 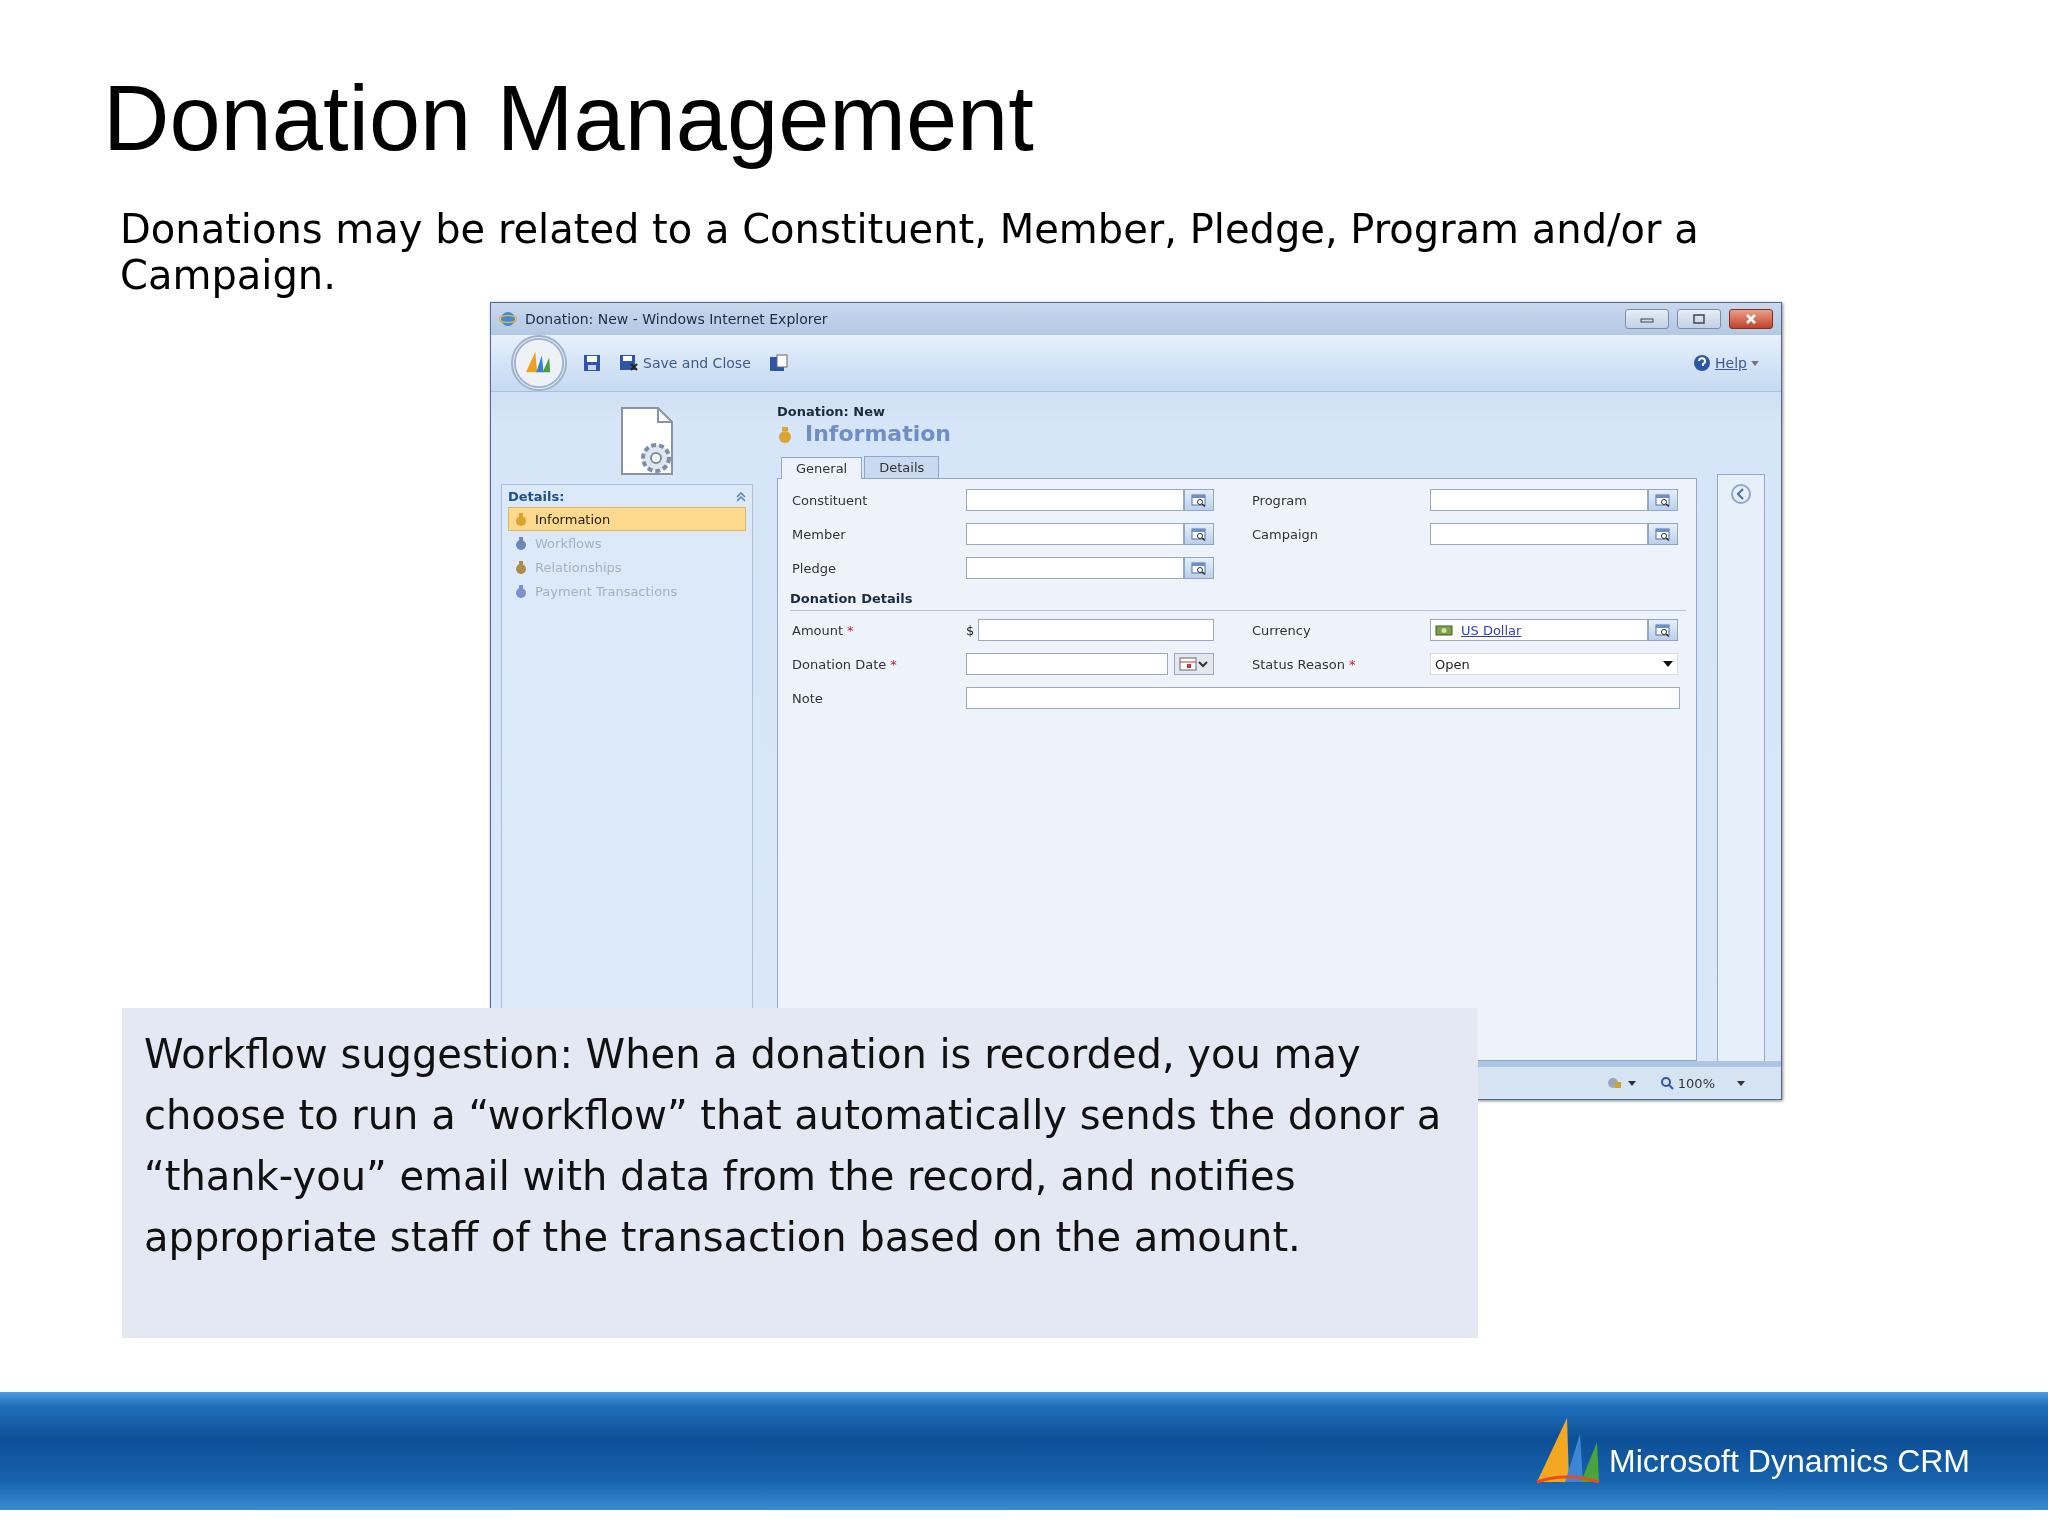 What do you see at coordinates (832, 411) in the screenshot?
I see `record-title: Donation: New` at bounding box center [832, 411].